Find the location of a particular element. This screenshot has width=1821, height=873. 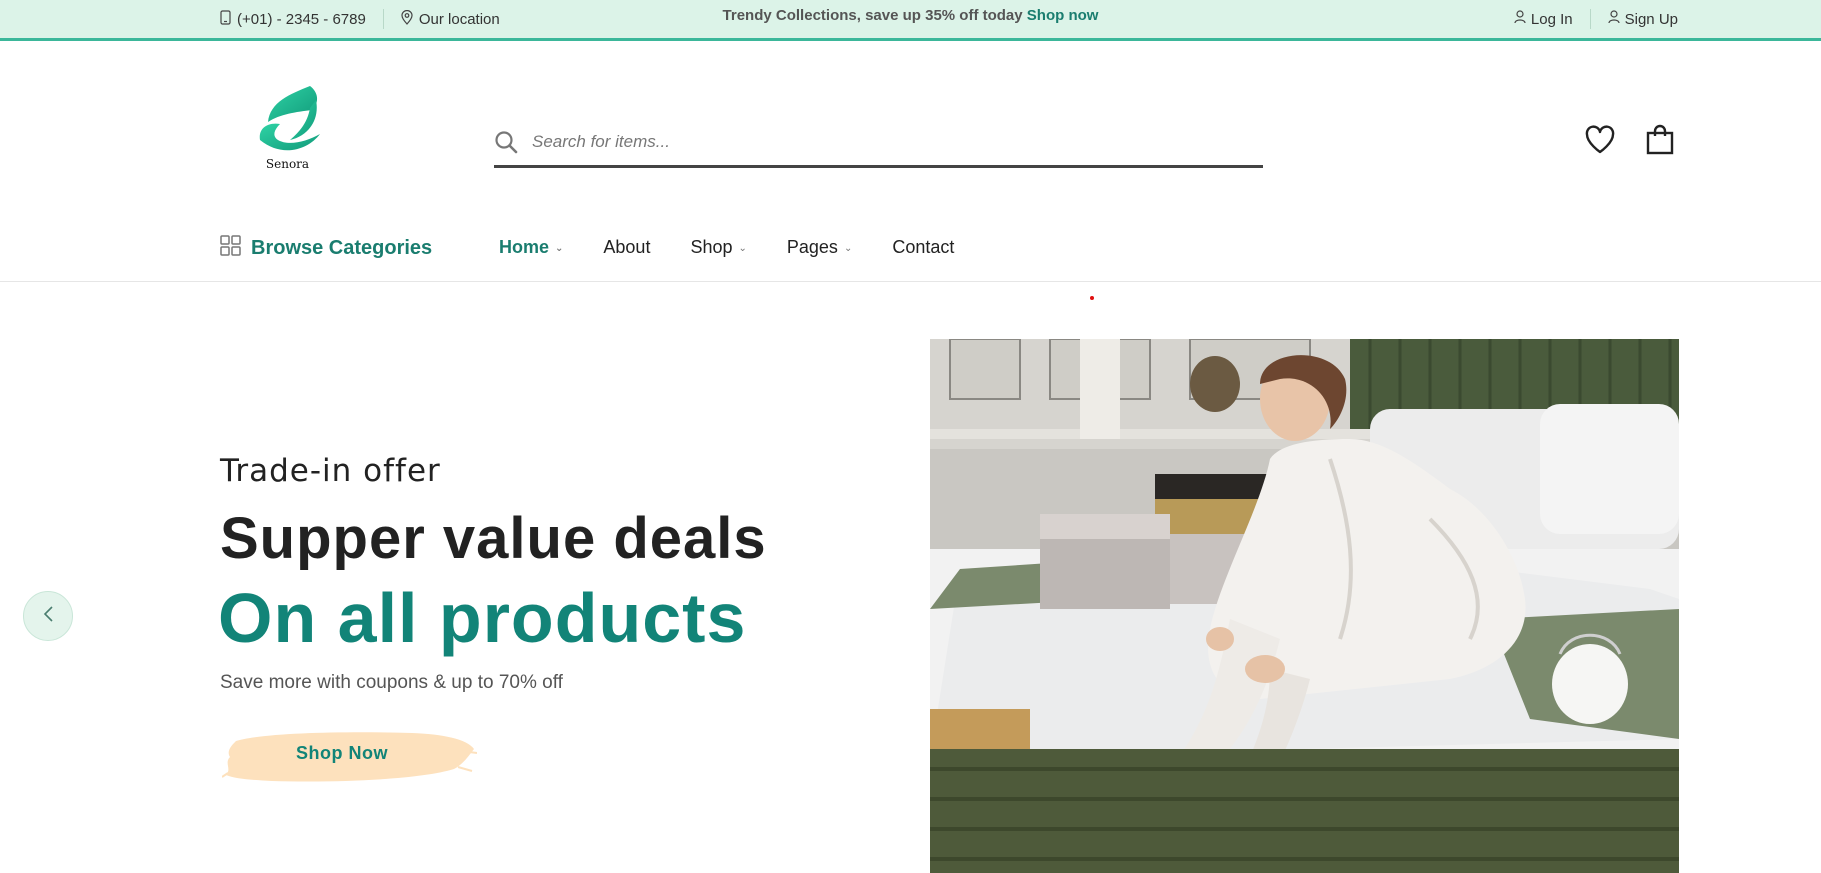

slider-prev-button is located at coordinates (48, 616).